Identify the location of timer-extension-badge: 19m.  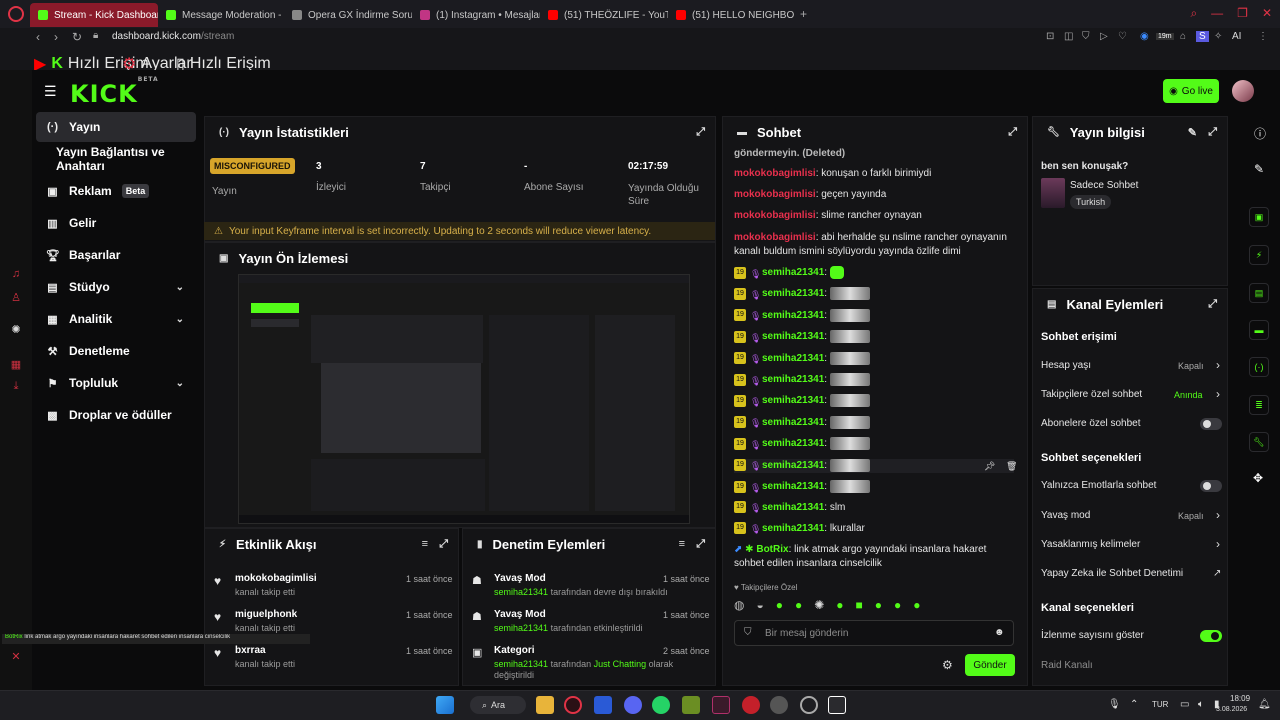
(1165, 36).